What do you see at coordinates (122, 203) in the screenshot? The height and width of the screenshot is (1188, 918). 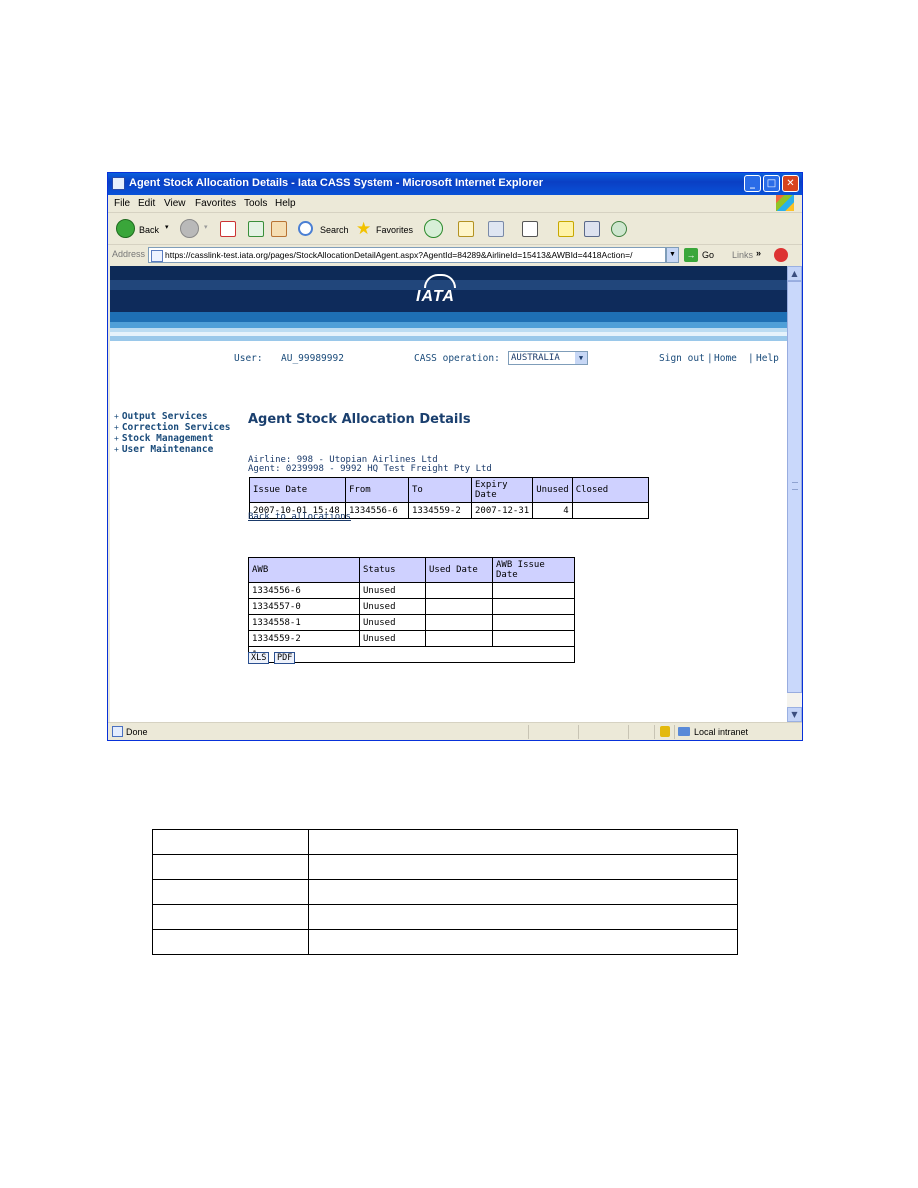 I see `menu-file: File` at bounding box center [122, 203].